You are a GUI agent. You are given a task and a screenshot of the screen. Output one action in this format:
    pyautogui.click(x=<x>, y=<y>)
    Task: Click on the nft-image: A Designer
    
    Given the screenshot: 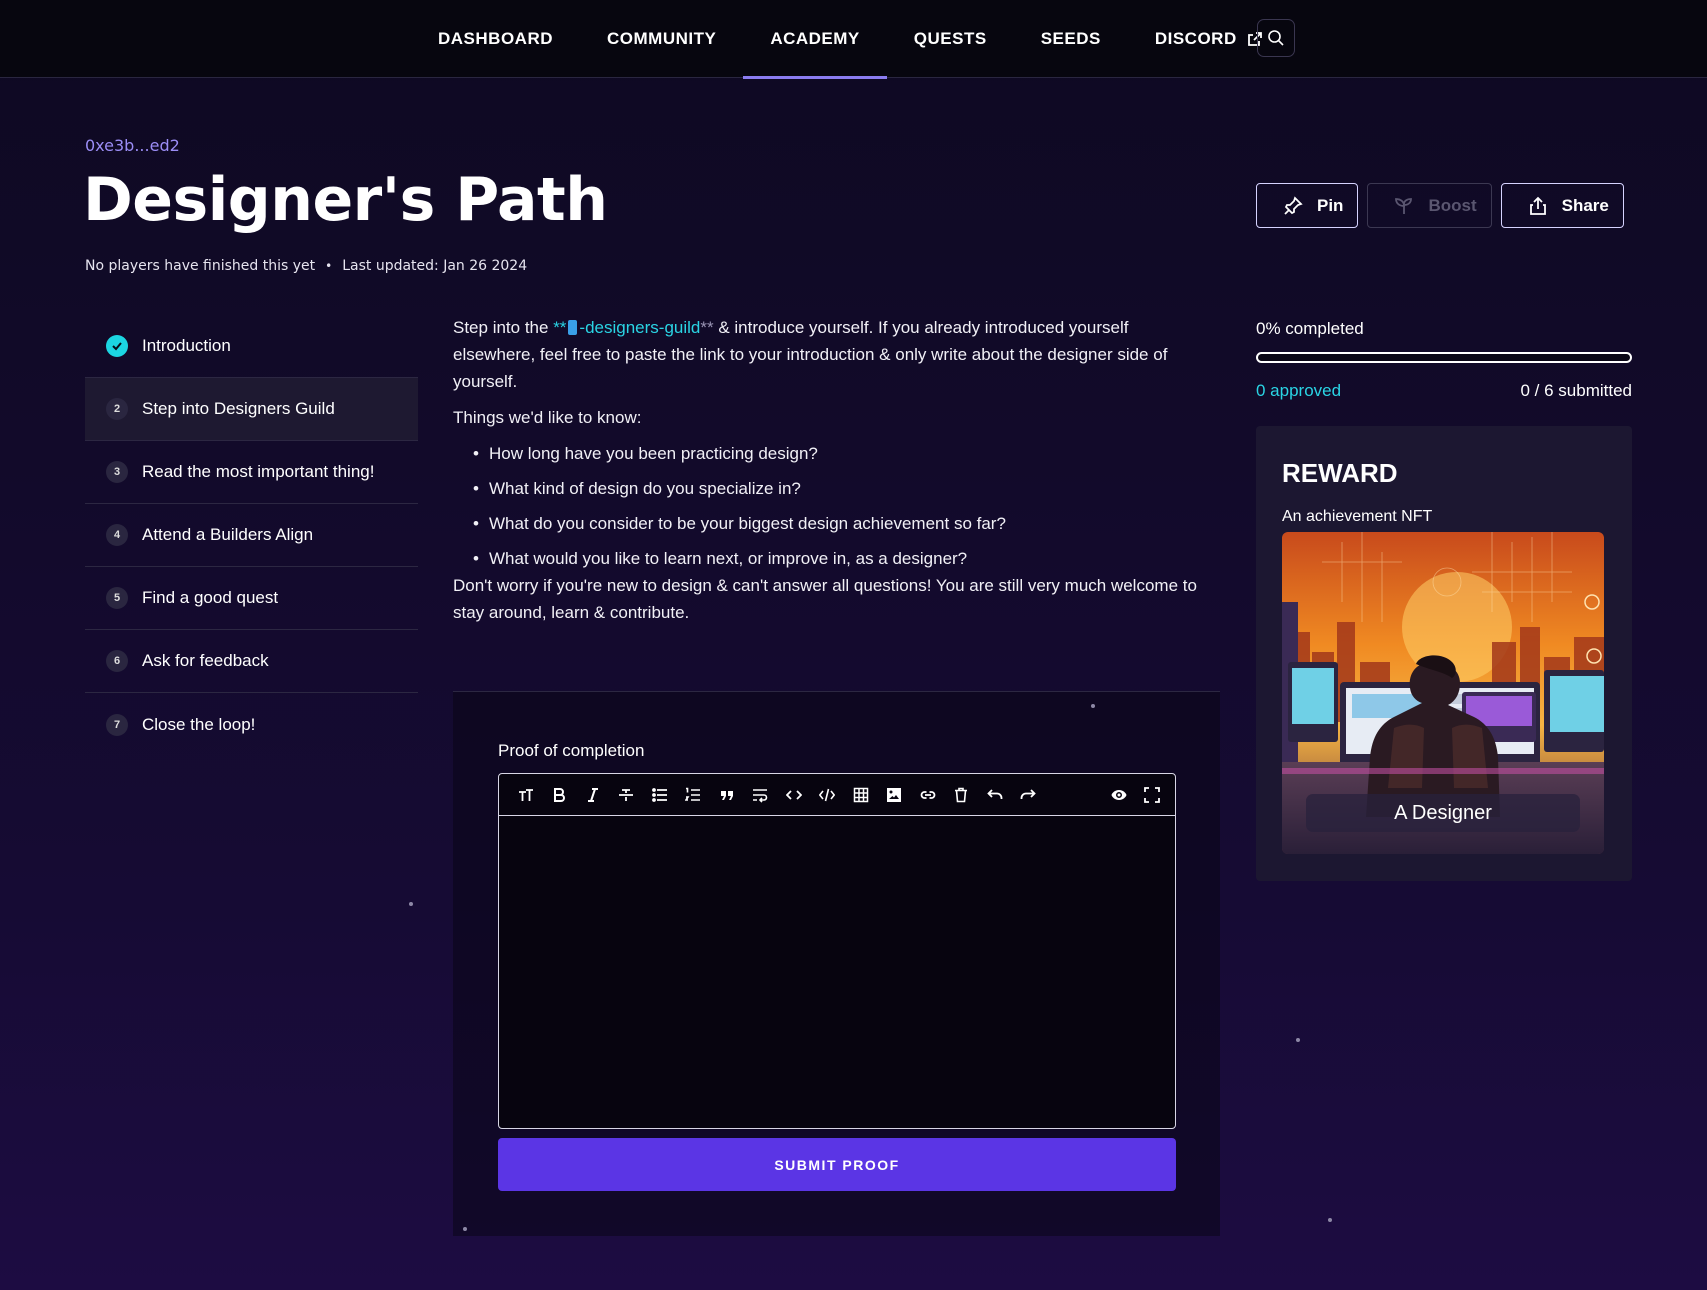 What is the action you would take?
    pyautogui.click(x=1443, y=693)
    